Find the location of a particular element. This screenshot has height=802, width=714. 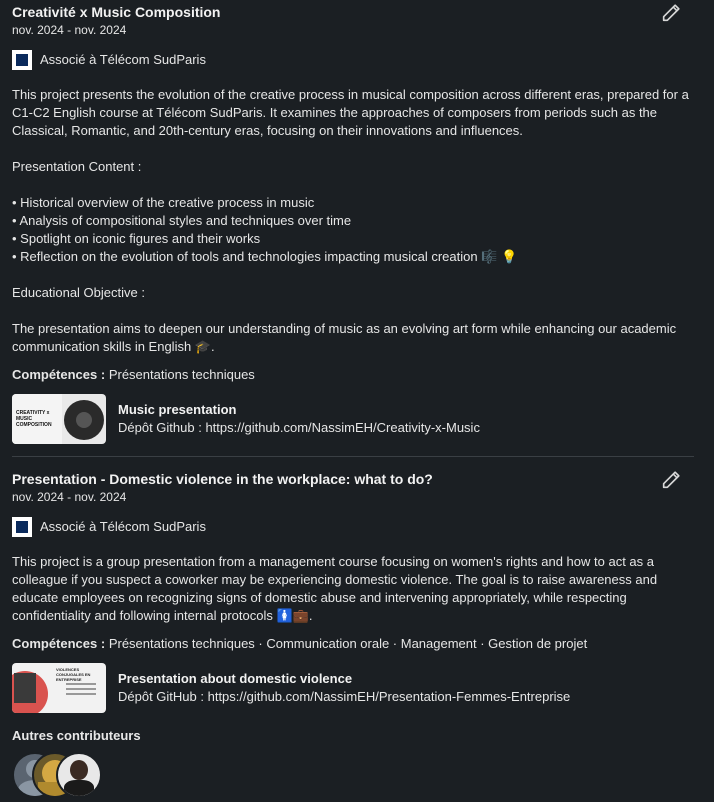

project-title: Creativité x Music Composition is located at coordinates (116, 12).